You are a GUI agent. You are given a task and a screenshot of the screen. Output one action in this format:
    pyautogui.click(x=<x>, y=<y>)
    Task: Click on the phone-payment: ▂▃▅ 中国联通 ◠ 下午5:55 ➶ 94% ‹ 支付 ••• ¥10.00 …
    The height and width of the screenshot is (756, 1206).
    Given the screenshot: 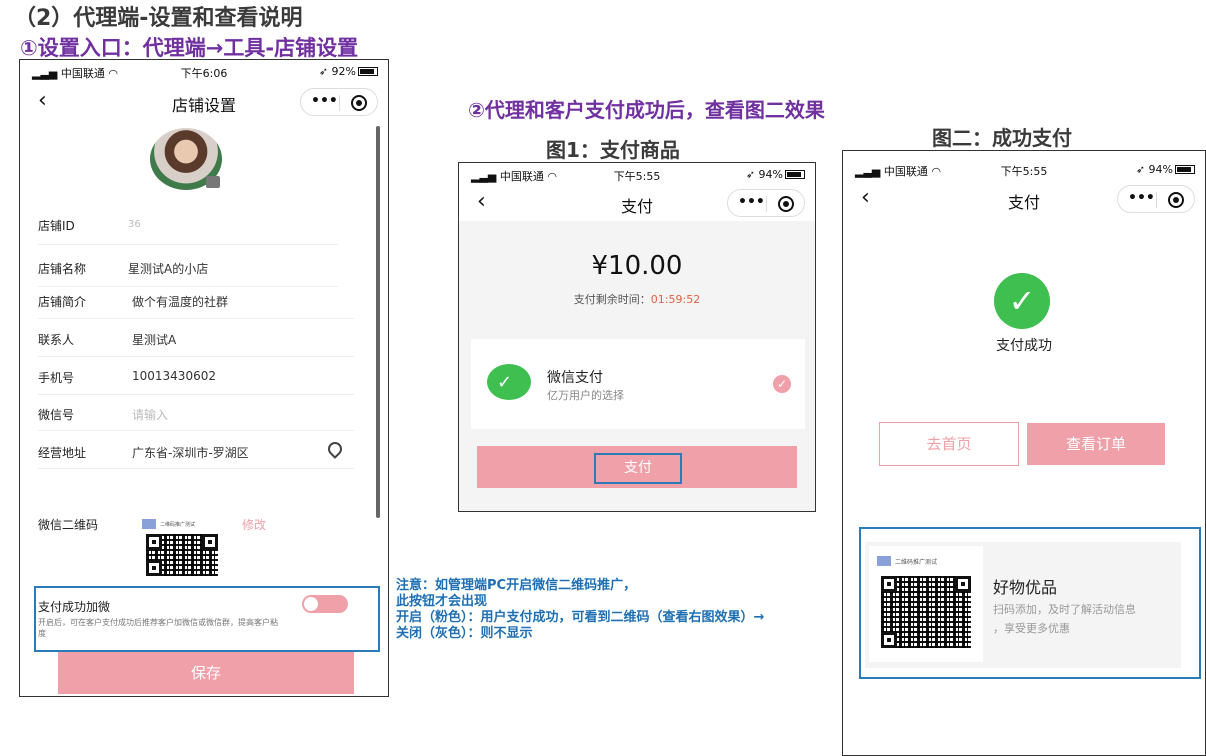 What is the action you would take?
    pyautogui.click(x=637, y=337)
    